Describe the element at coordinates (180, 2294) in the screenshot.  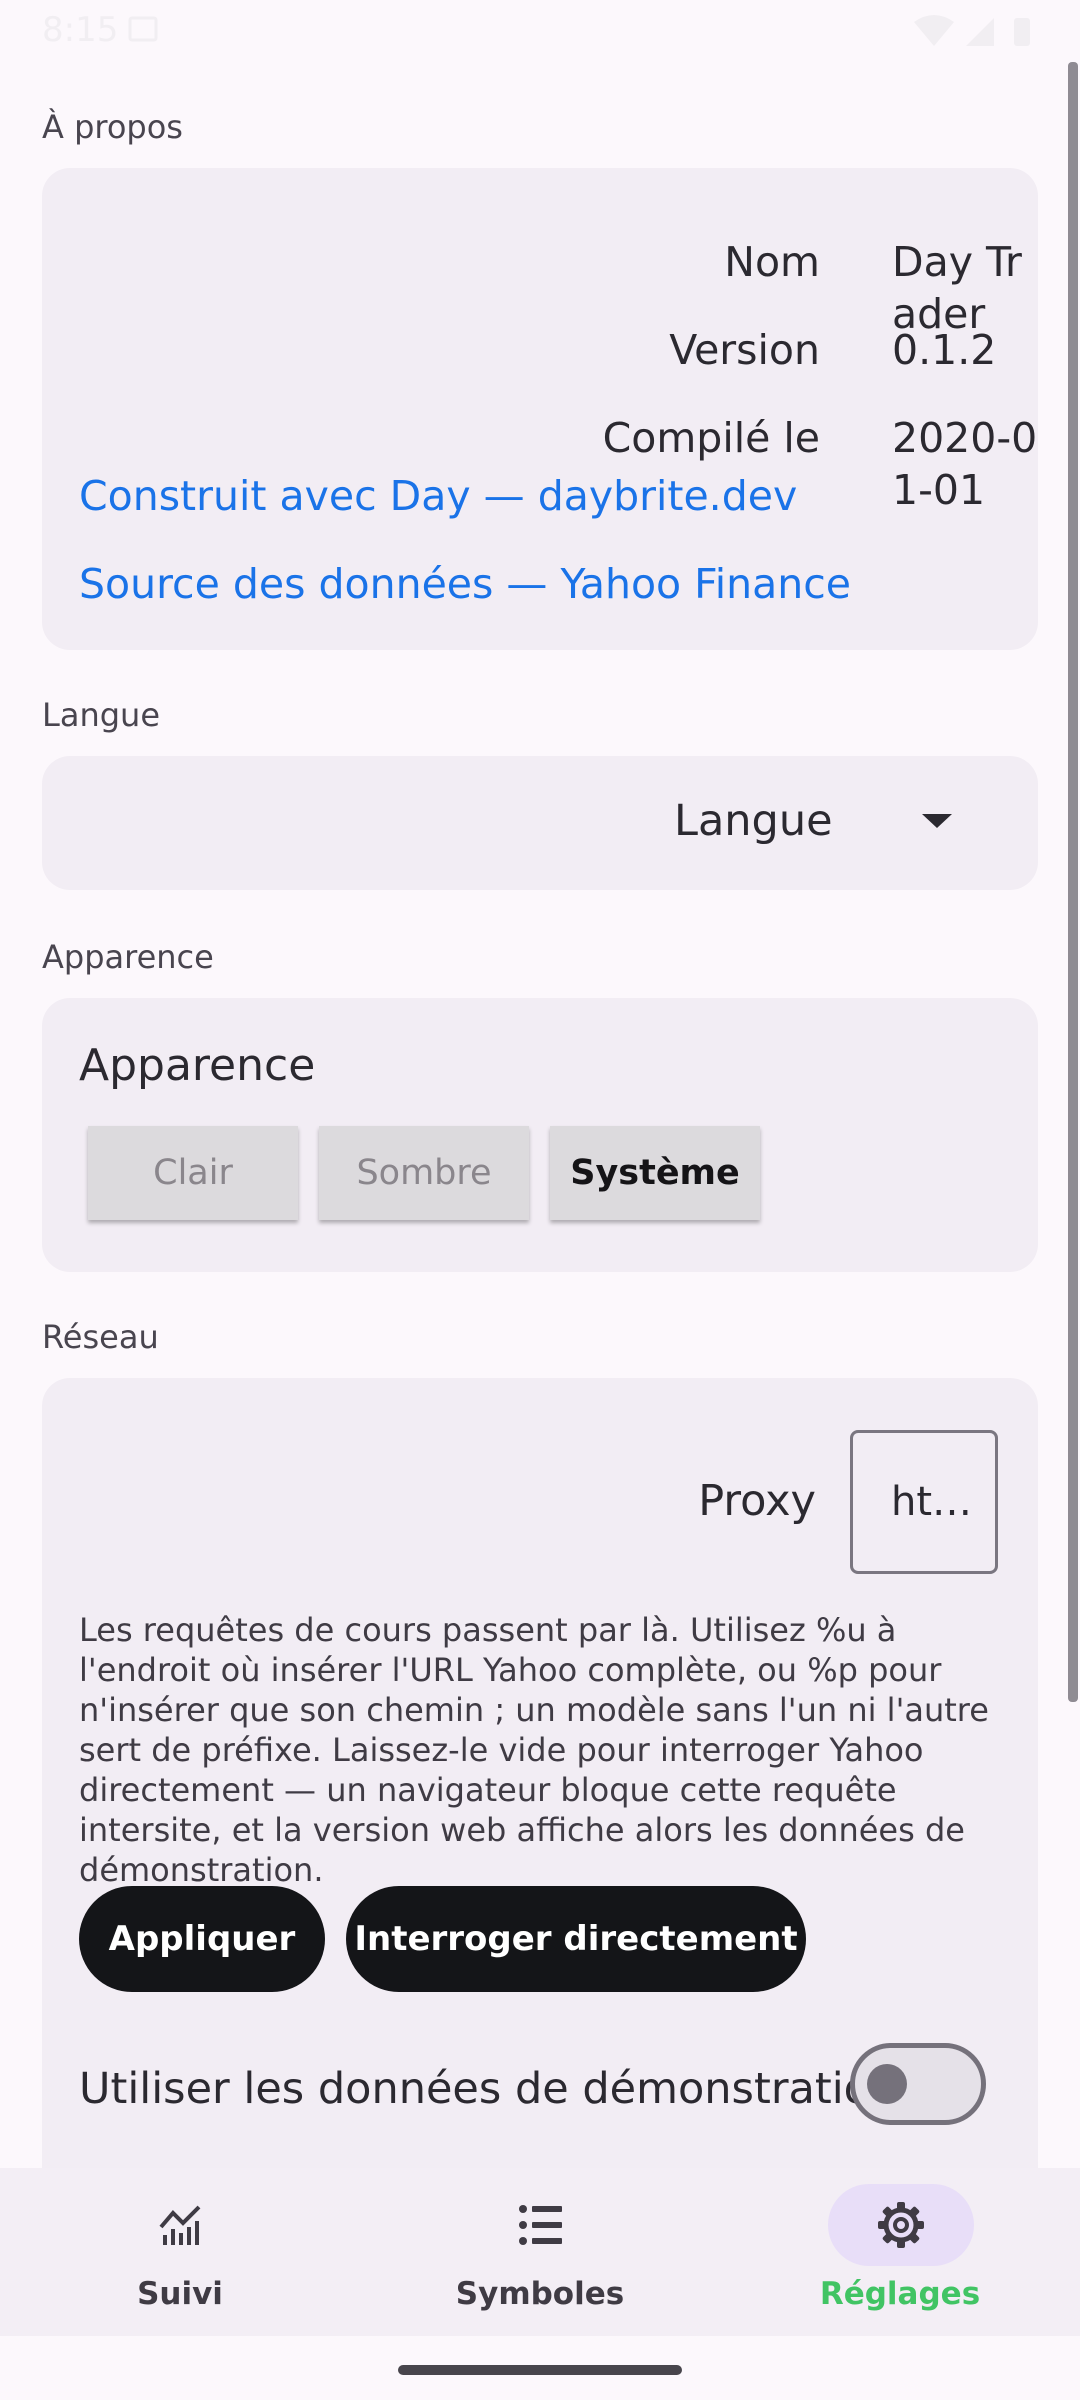
I see `nav-label-suivi: Suivi` at that location.